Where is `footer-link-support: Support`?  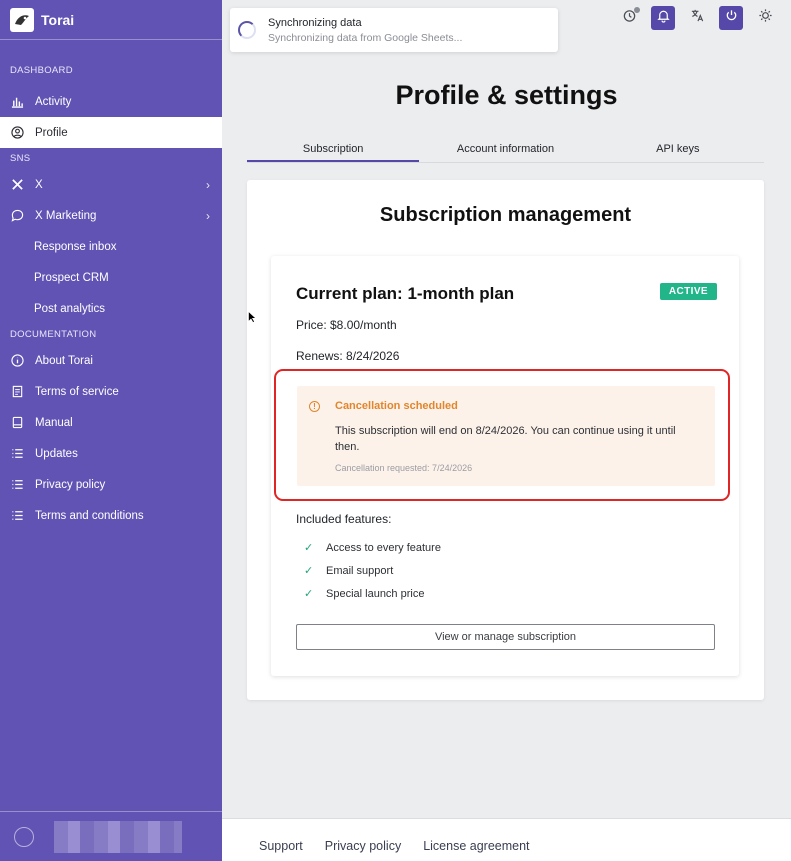 footer-link-support: Support is located at coordinates (281, 846).